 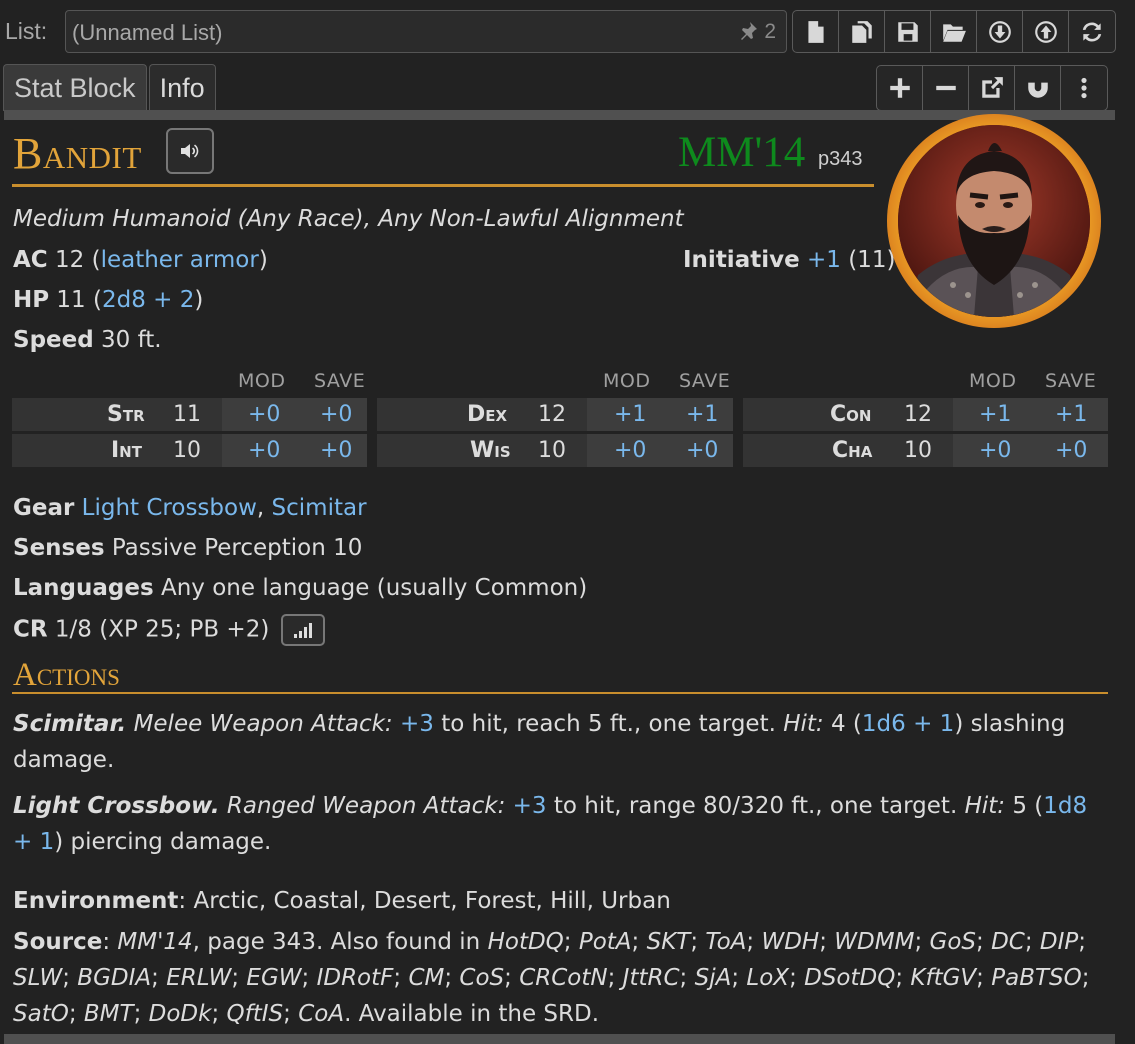 What do you see at coordinates (182, 87) in the screenshot?
I see `tab-info: Info` at bounding box center [182, 87].